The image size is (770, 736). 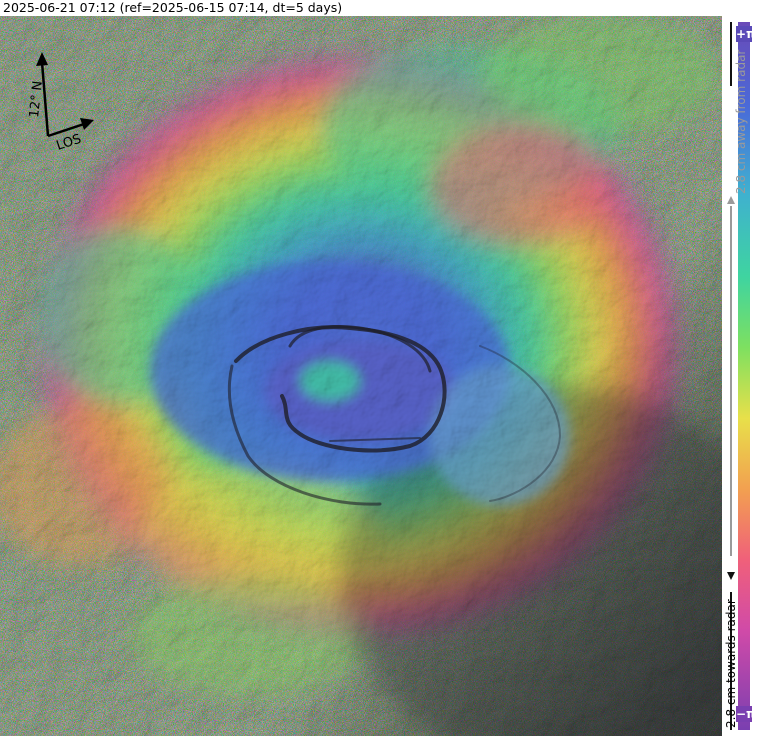 I want to click on los-label: LOS, so click(x=69, y=141).